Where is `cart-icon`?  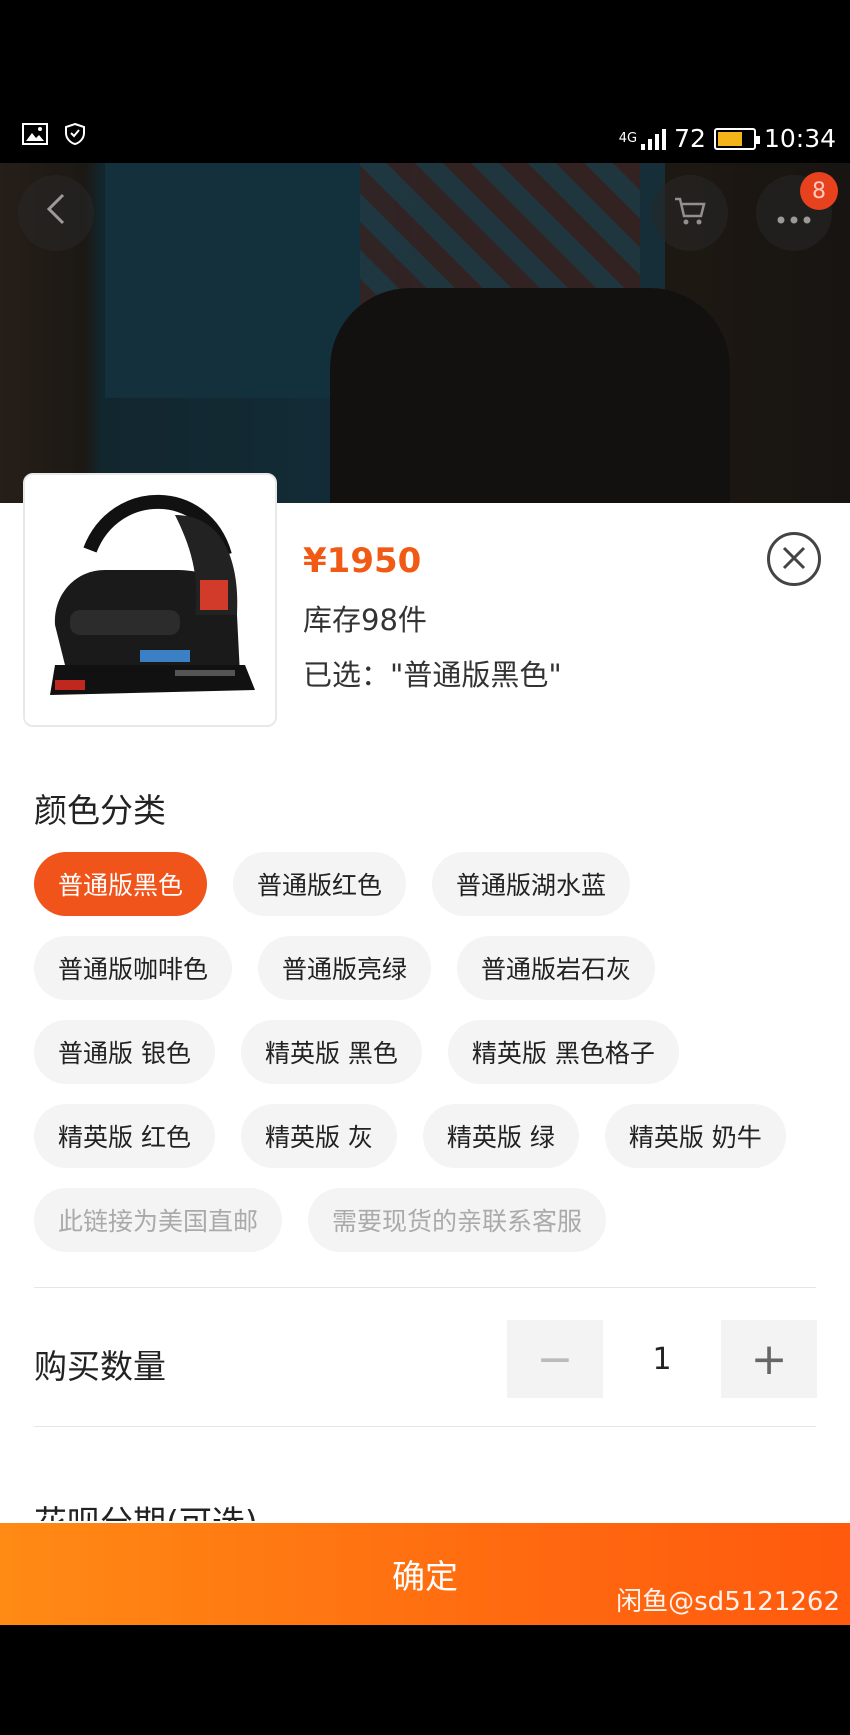 cart-icon is located at coordinates (690, 213).